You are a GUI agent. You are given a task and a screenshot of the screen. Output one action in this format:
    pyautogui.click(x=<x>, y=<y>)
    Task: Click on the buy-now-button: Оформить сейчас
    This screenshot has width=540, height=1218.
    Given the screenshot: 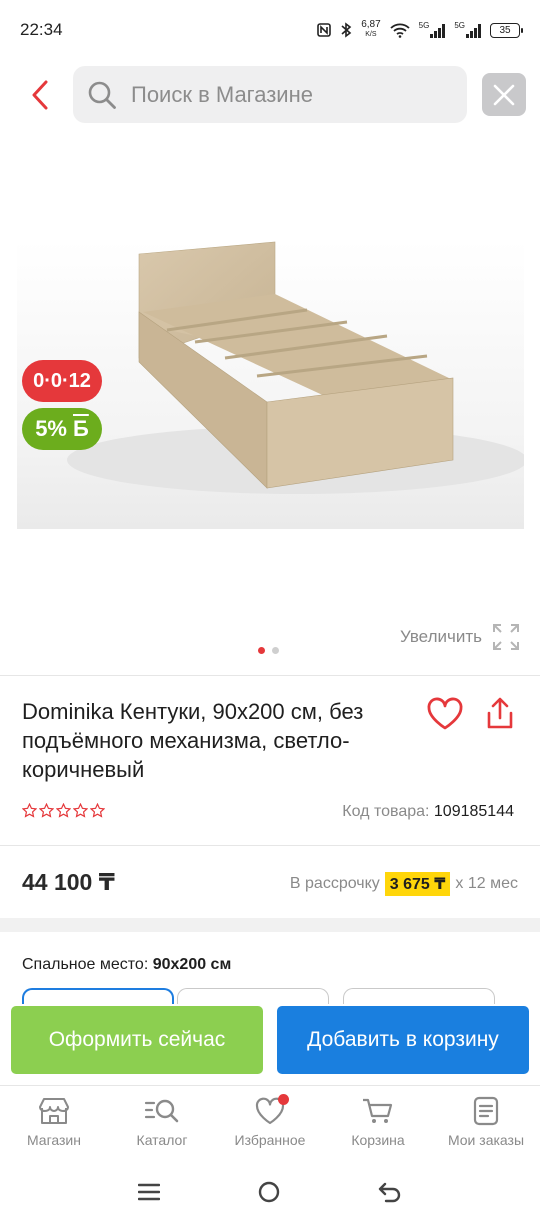 What is the action you would take?
    pyautogui.click(x=137, y=1040)
    